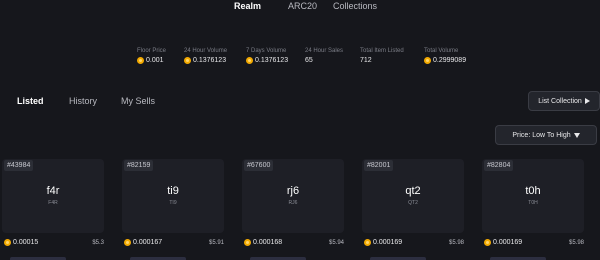  Describe the element at coordinates (324, 60) in the screenshot. I see `stat-value: 65` at that location.